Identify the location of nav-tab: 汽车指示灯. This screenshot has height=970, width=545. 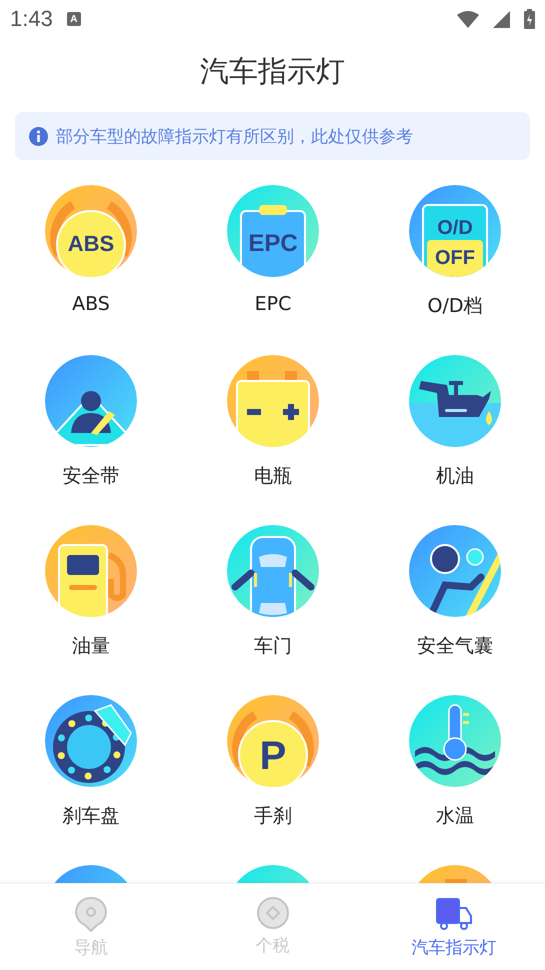
(454, 927).